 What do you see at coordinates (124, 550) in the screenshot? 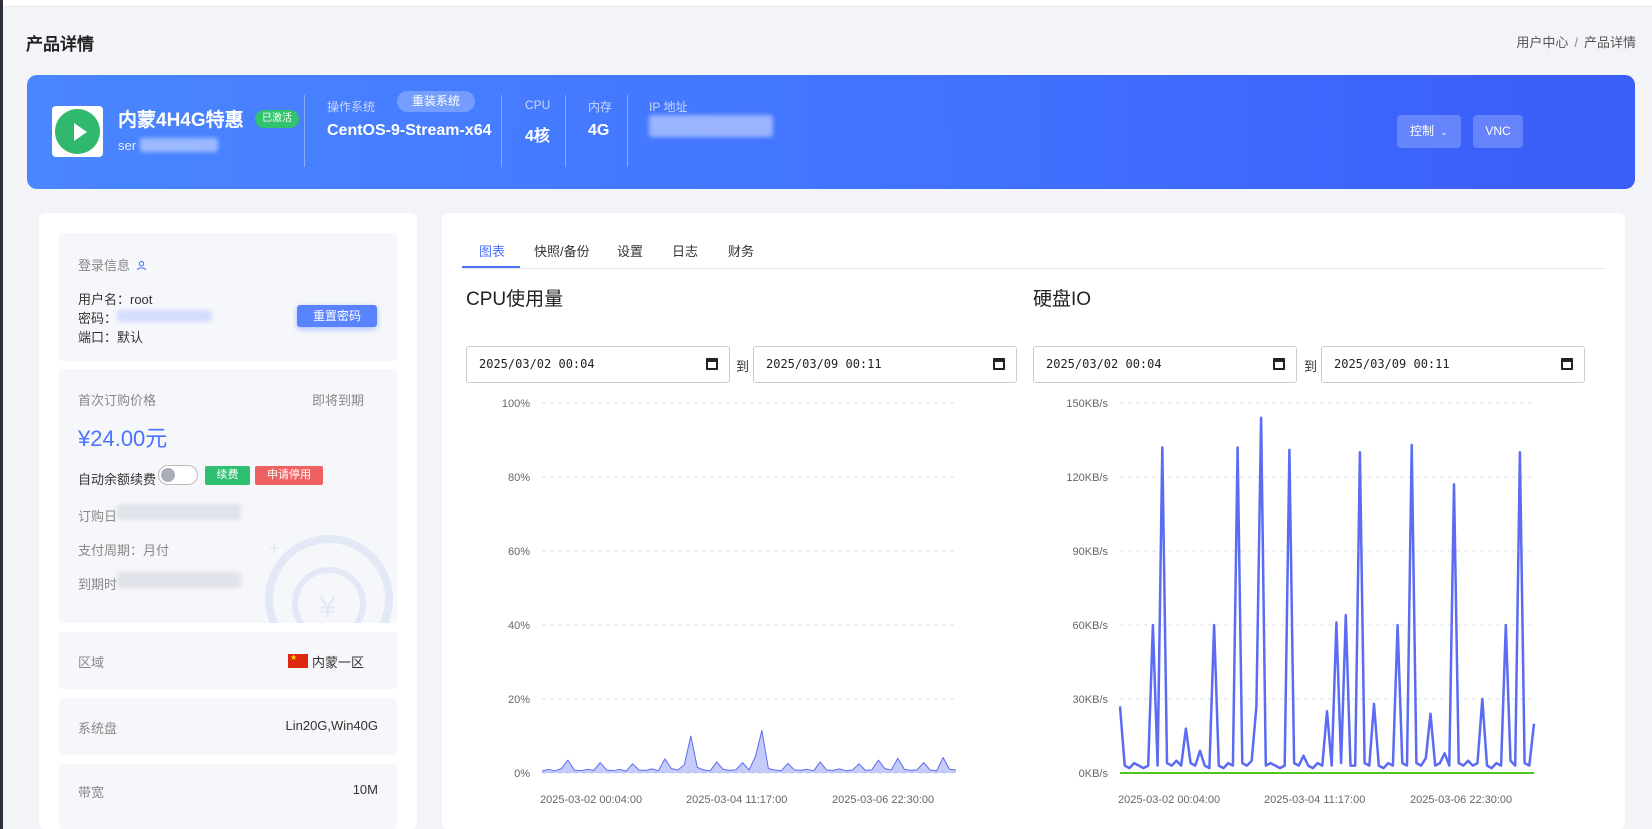
I see `billing-cycle: 支付周期：月付` at bounding box center [124, 550].